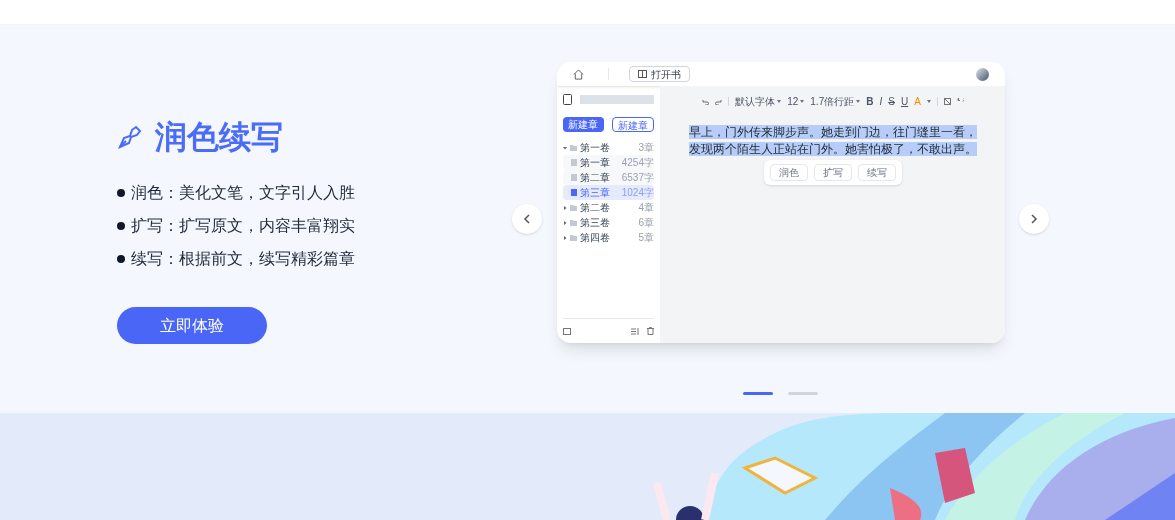 This screenshot has width=1175, height=520. Describe the element at coordinates (877, 172) in the screenshot. I see `action-button: 续写` at that location.